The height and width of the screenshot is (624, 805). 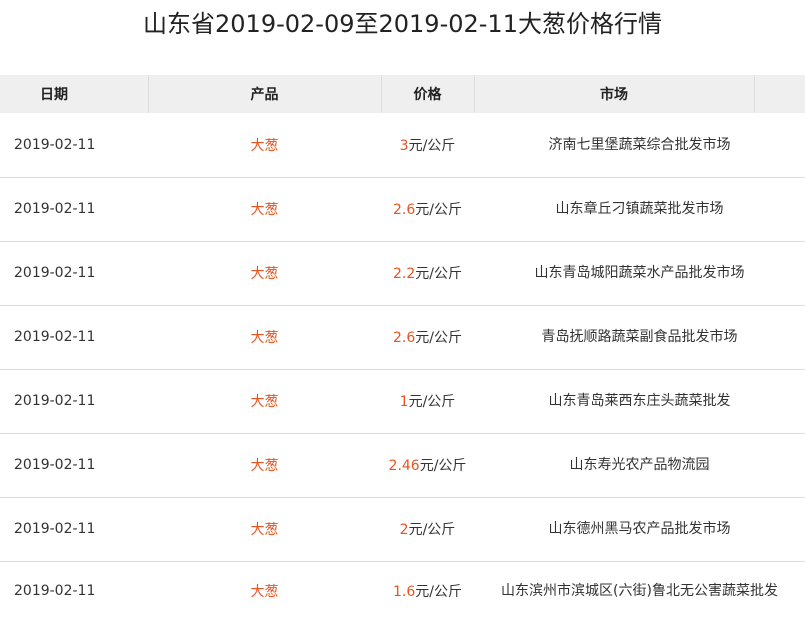 I want to click on row-price: 3元/公斤, so click(x=427, y=145).